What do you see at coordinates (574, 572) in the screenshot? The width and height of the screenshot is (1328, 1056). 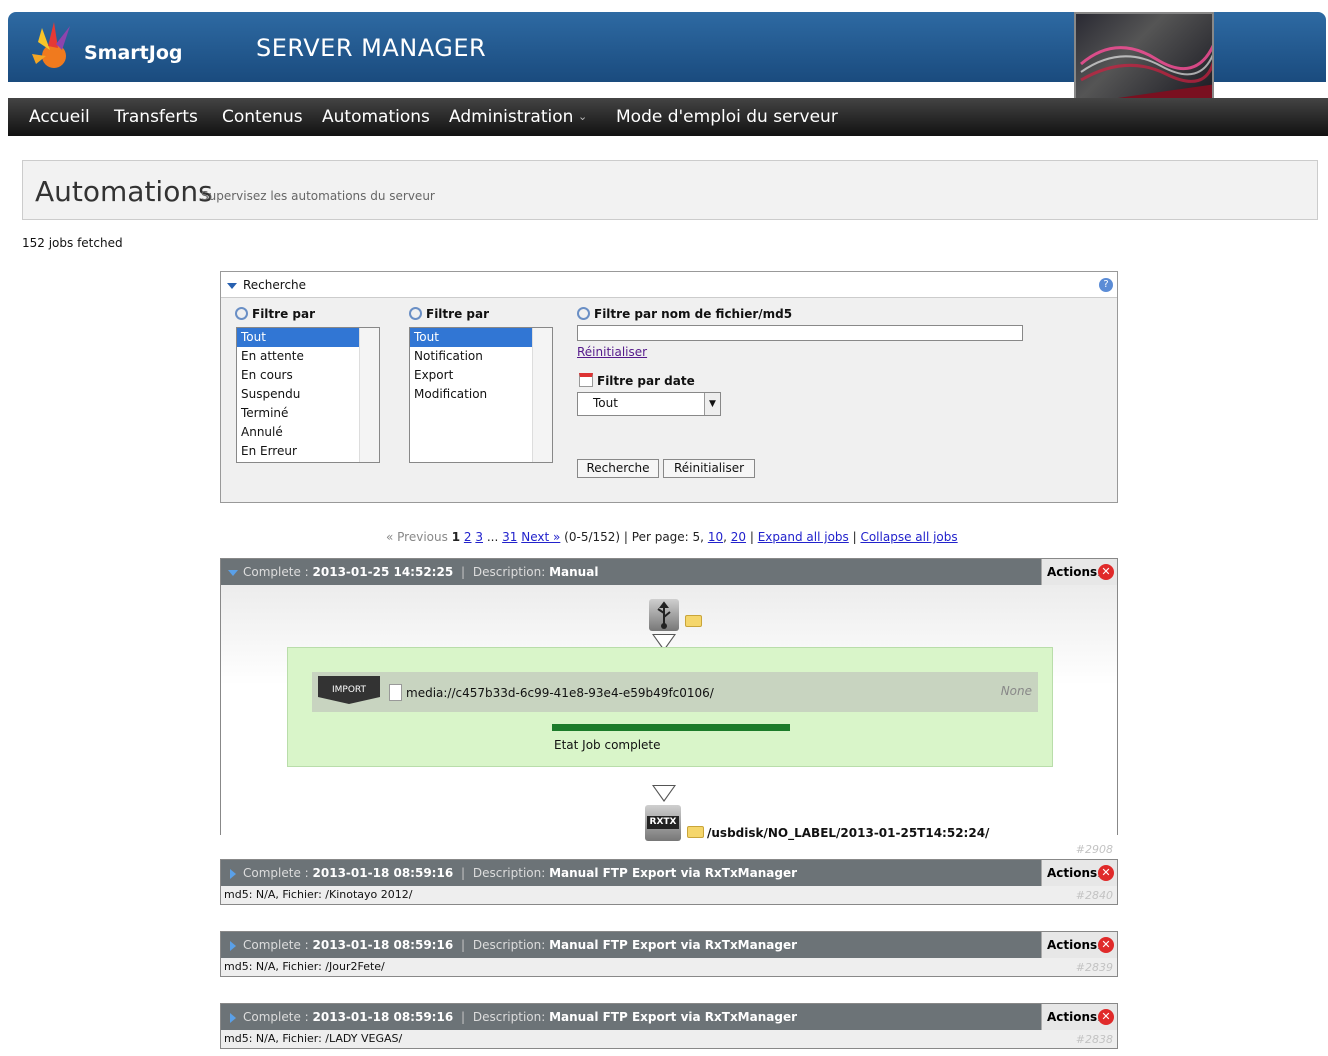 I see `job-description: Manual` at bounding box center [574, 572].